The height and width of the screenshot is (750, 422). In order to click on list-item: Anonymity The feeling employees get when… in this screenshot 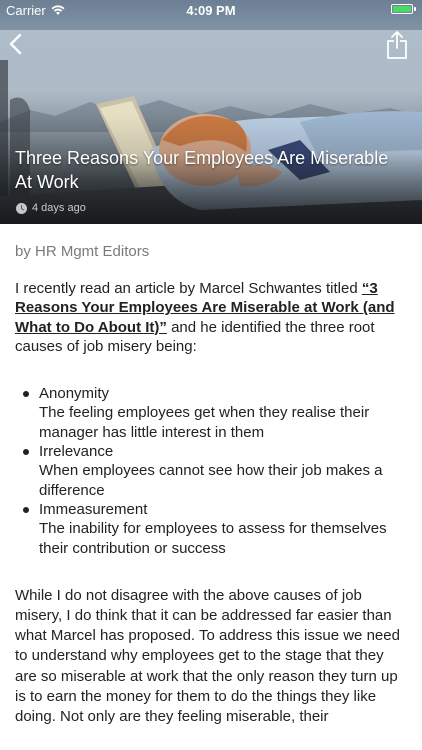, I will do `click(211, 413)`.